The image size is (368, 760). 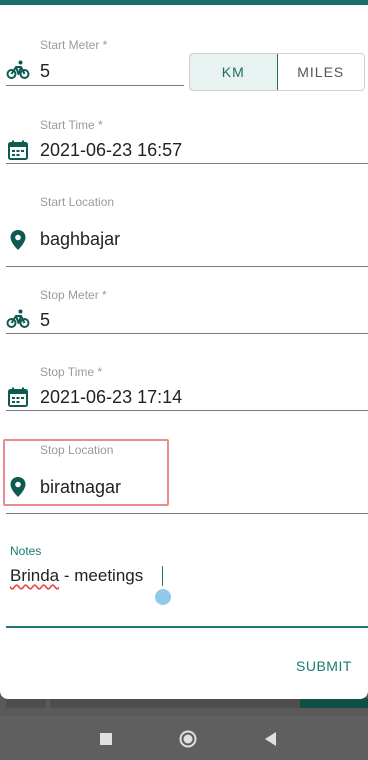 I want to click on start-time-value: 2021-06-23 16:57, so click(x=111, y=150).